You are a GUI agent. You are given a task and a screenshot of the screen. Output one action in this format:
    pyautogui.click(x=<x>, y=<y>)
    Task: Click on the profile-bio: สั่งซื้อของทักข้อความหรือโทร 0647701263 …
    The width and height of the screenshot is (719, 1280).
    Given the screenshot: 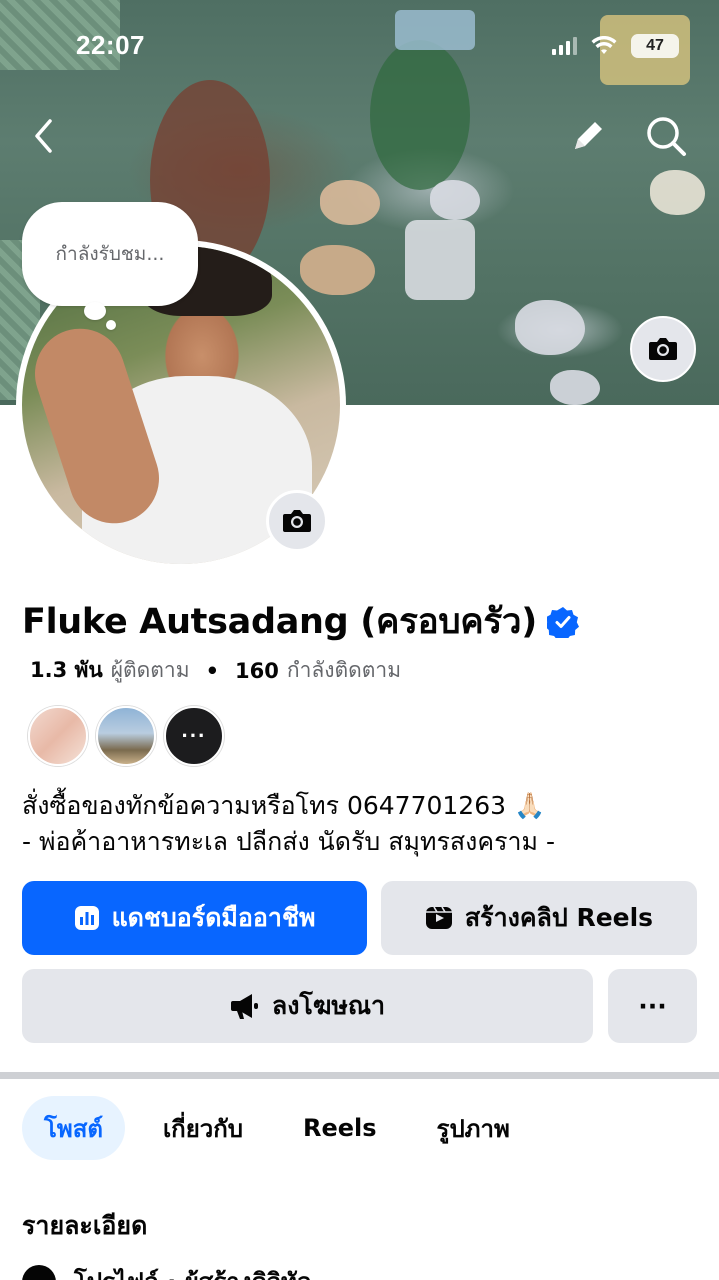 What is the action you would take?
    pyautogui.click(x=288, y=824)
    